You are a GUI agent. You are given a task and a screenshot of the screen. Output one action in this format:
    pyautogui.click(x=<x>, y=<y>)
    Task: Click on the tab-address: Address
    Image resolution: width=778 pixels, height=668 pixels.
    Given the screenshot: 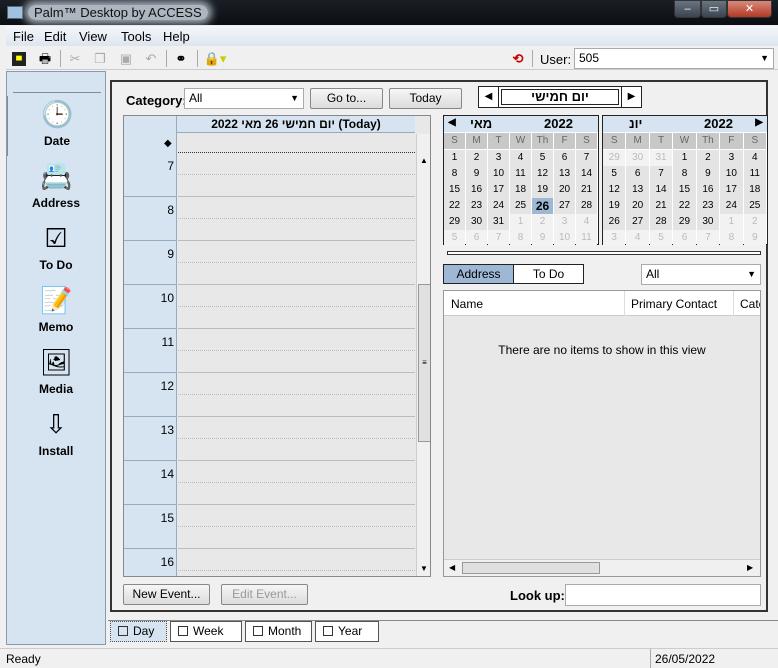 What is the action you would take?
    pyautogui.click(x=478, y=274)
    